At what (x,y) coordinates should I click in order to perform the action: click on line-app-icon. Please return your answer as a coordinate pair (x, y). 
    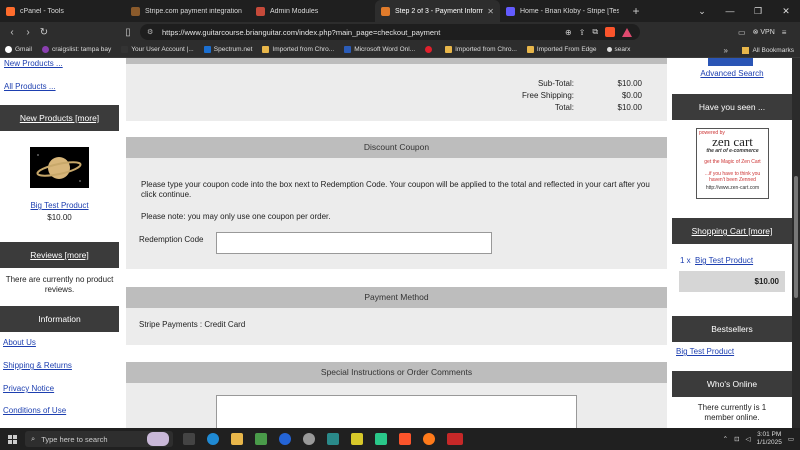
    Looking at the image, I should click on (357, 439).